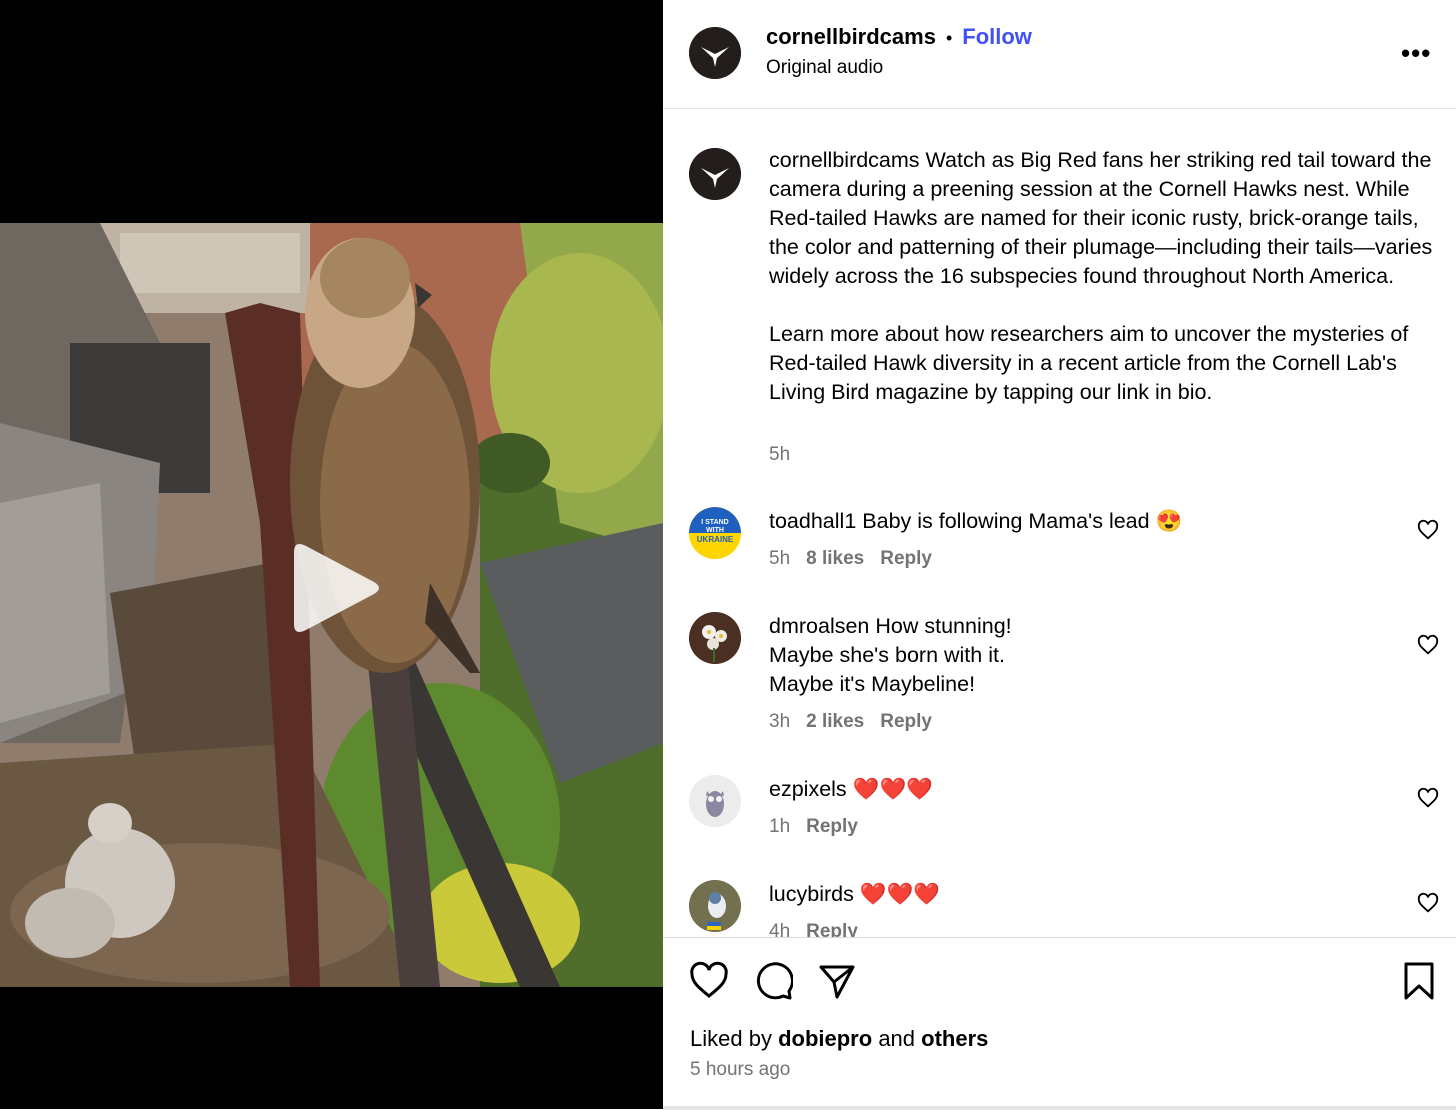 This screenshot has width=1456, height=1110. Describe the element at coordinates (808, 789) in the screenshot. I see `comment-username: ezpixels` at that location.